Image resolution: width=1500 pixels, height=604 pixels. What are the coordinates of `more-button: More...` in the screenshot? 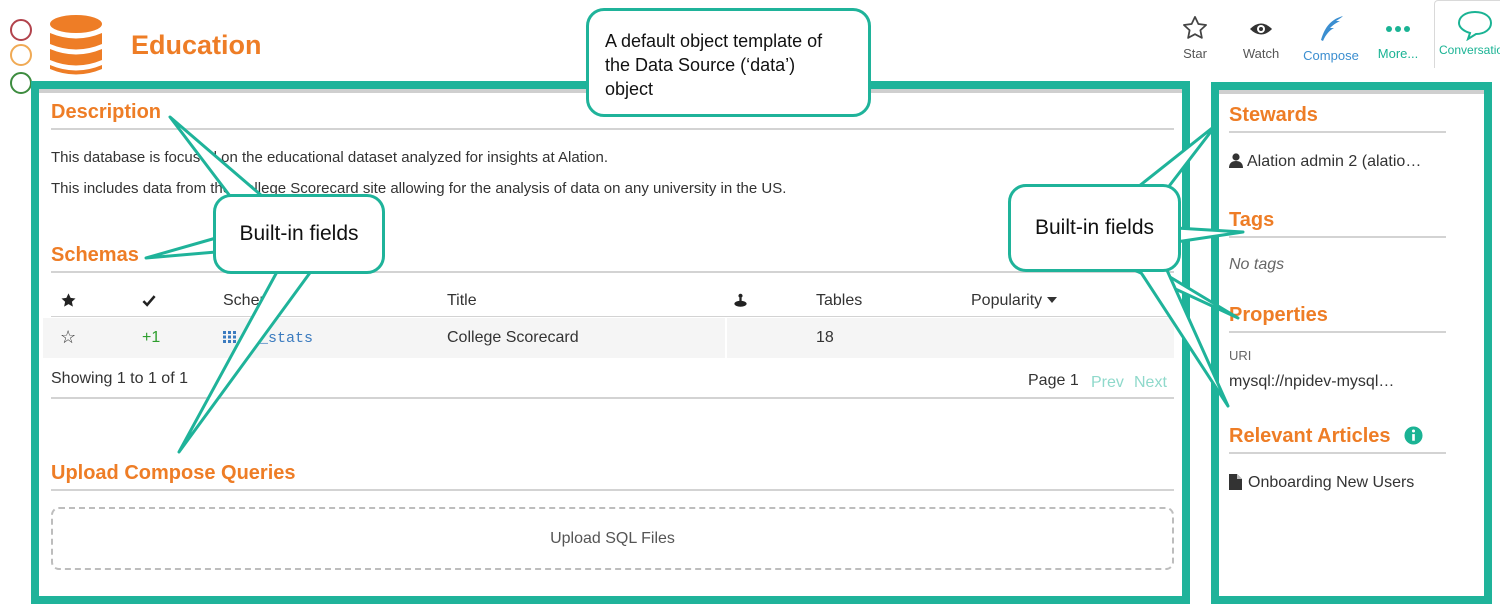 It's located at (1398, 37).